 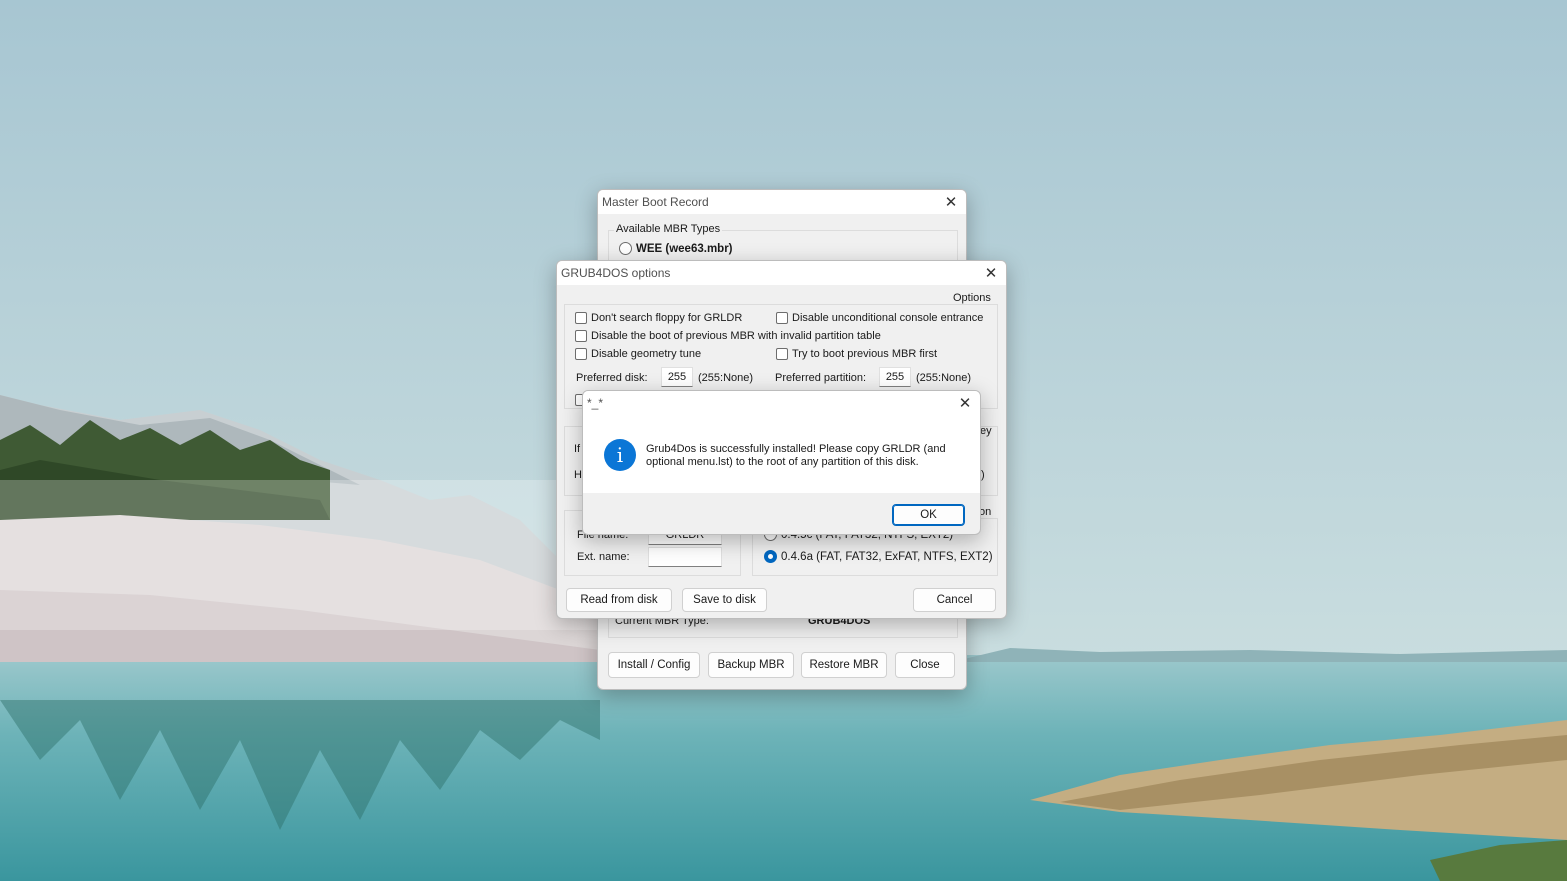 I want to click on mbr-titlebar: Master Boot Record ✕, so click(x=782, y=202).